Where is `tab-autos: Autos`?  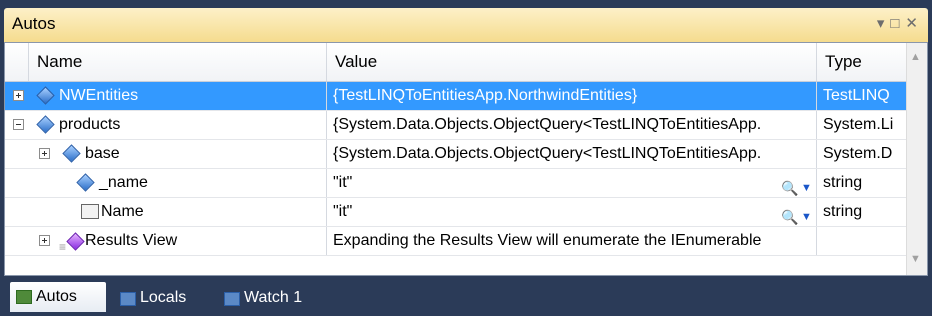
tab-autos: Autos is located at coordinates (58, 297).